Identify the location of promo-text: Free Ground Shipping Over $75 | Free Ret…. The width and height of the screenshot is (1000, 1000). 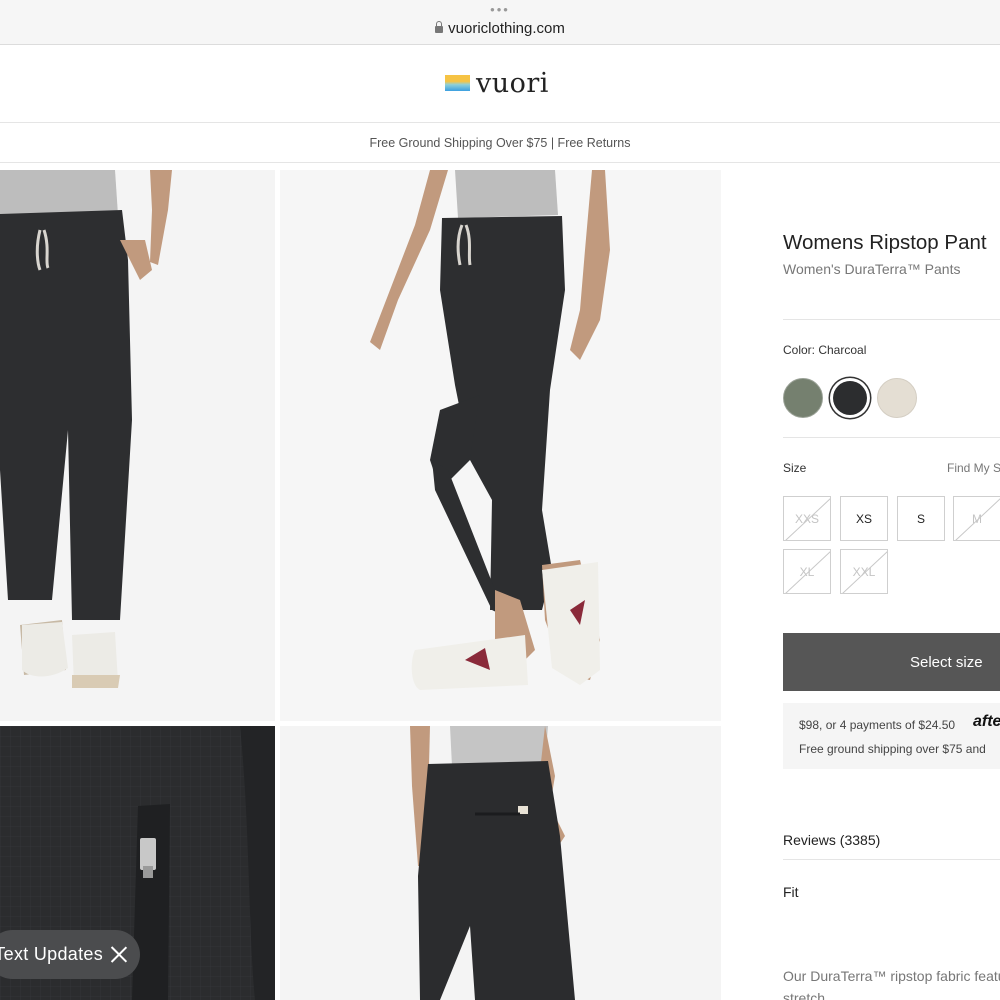
(500, 143).